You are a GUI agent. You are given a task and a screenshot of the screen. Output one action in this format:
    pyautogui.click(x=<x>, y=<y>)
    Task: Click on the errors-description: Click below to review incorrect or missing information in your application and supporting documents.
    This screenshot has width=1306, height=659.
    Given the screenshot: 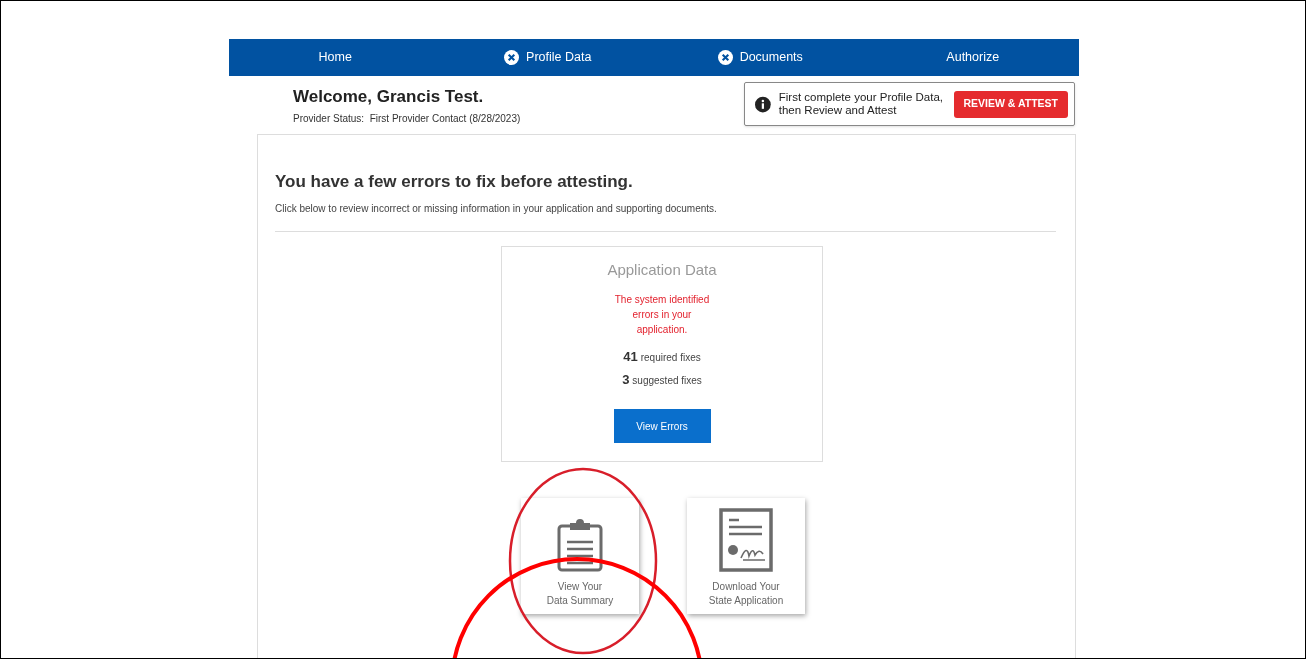 What is the action you would take?
    pyautogui.click(x=496, y=208)
    